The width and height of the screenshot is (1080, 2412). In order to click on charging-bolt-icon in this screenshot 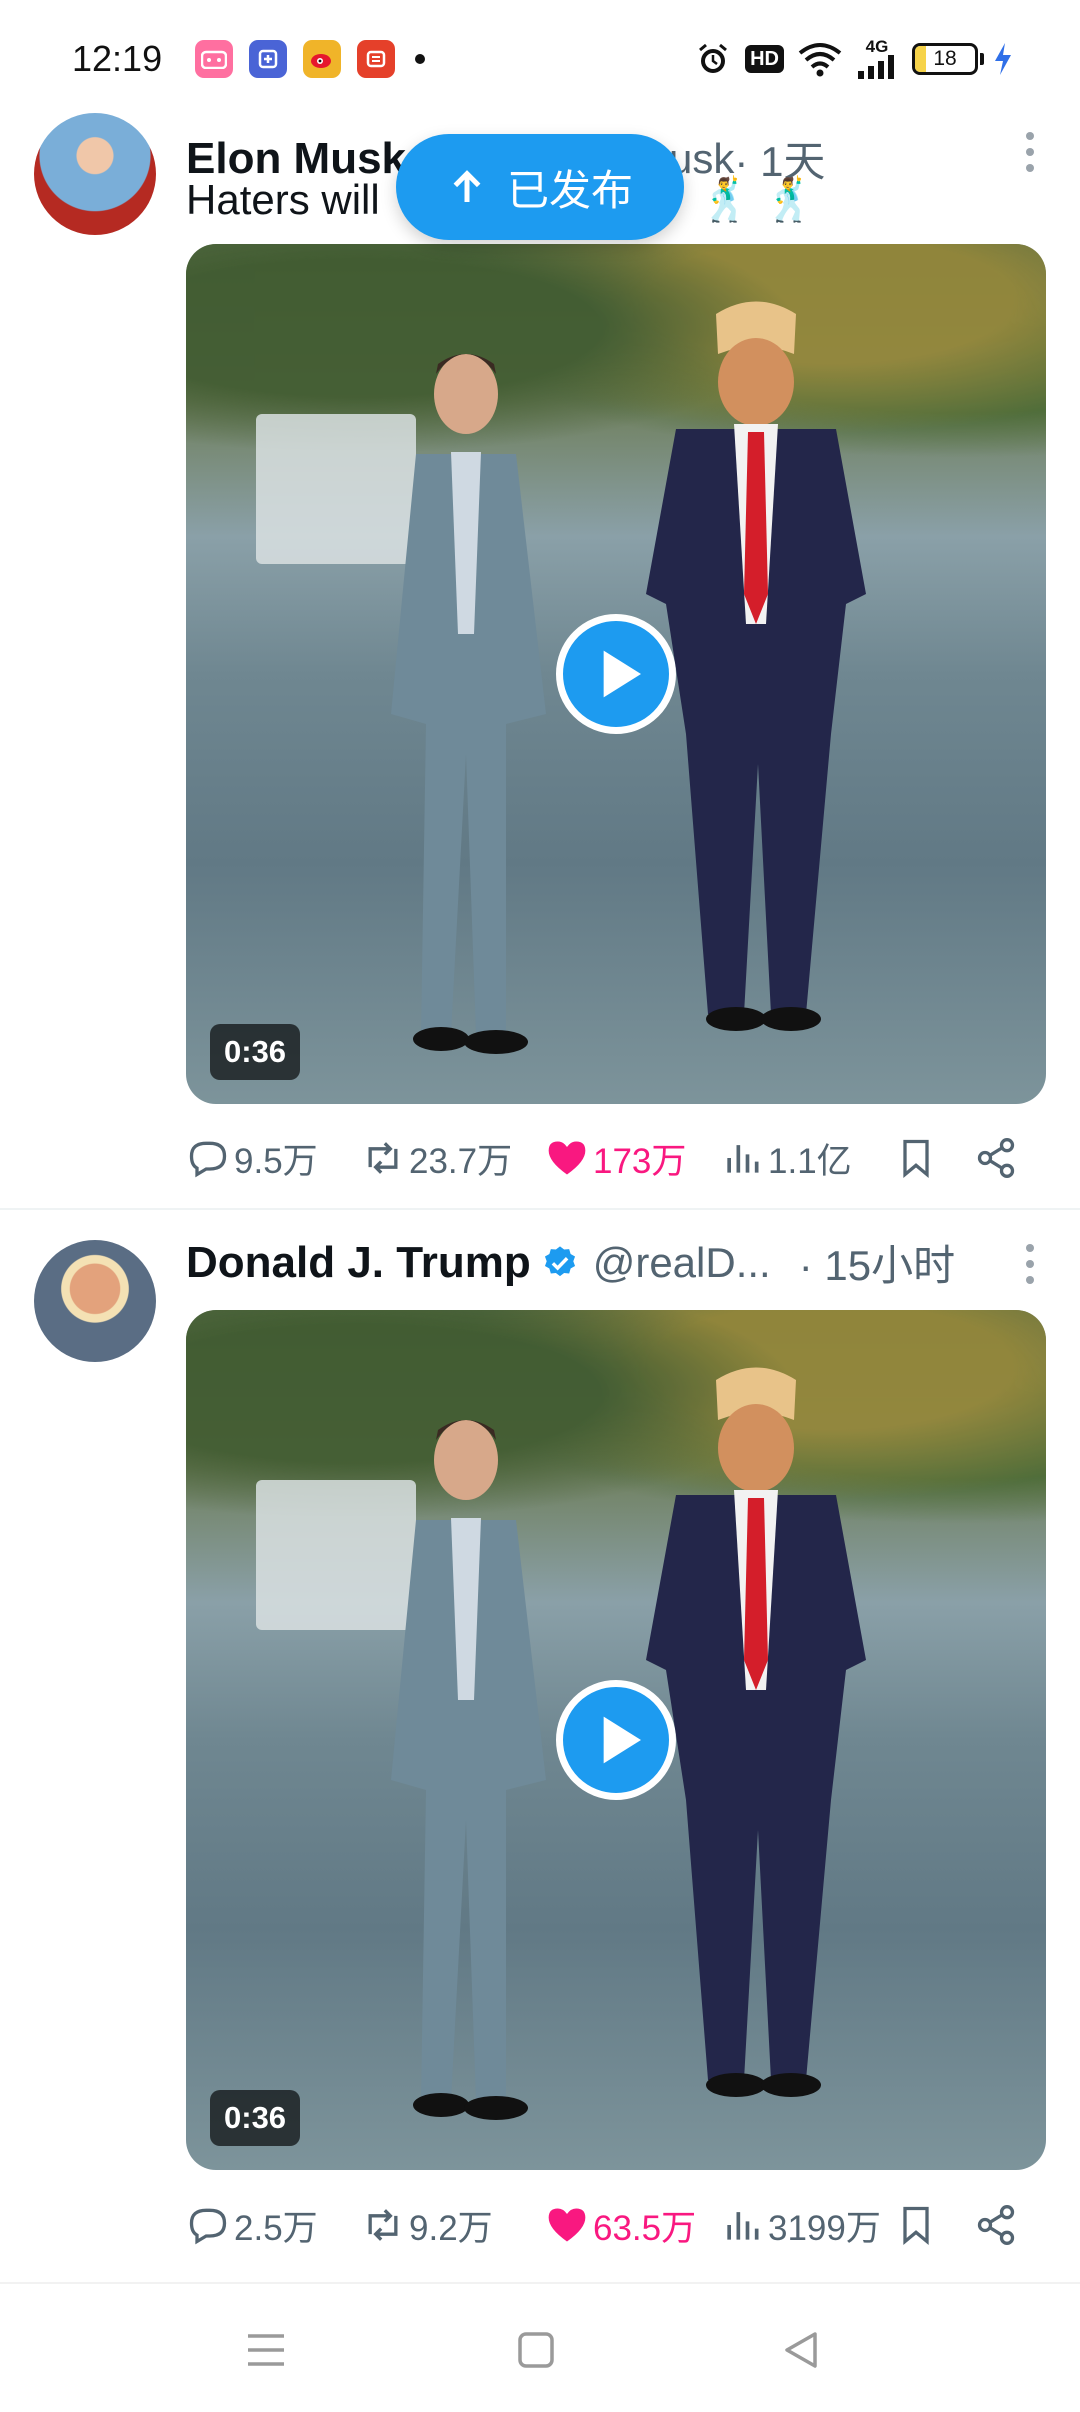, I will do `click(1003, 58)`.